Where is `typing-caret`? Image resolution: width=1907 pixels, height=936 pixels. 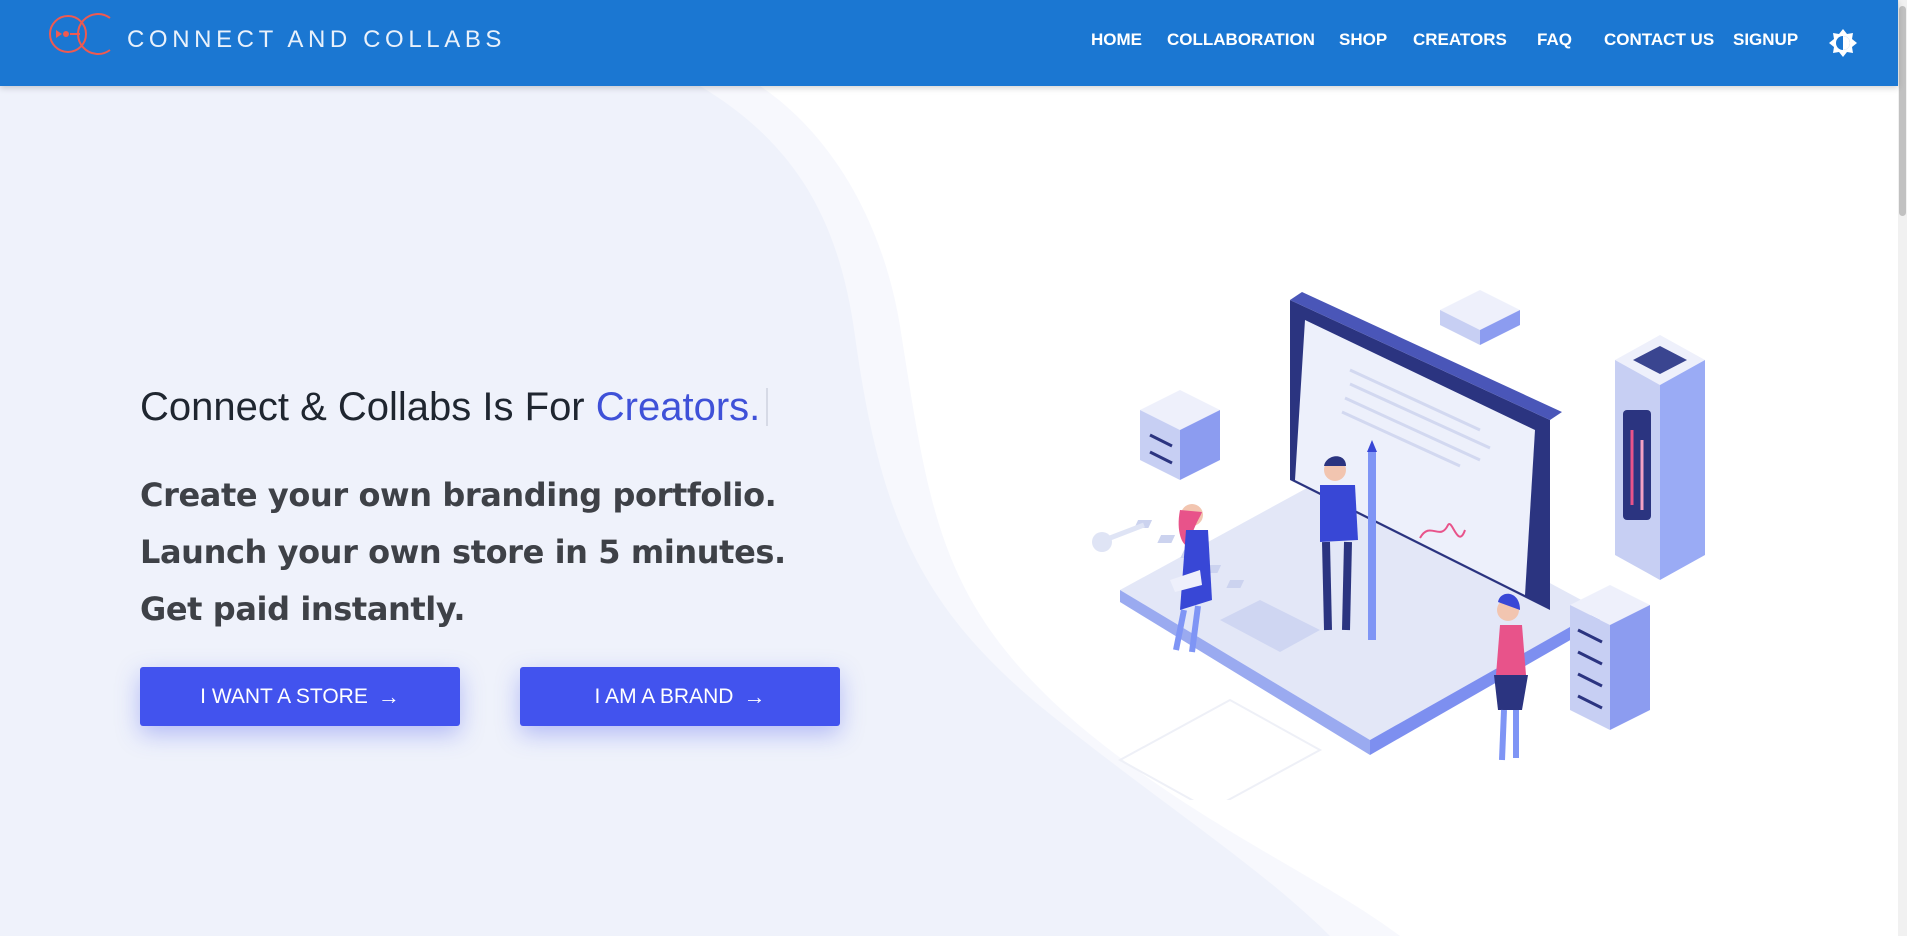 typing-caret is located at coordinates (767, 407).